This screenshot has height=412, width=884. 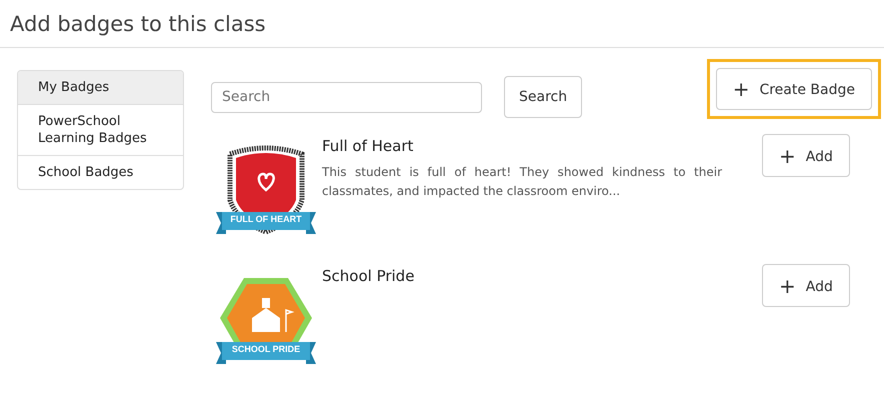 What do you see at coordinates (346, 97) in the screenshot?
I see `search-field: Search` at bounding box center [346, 97].